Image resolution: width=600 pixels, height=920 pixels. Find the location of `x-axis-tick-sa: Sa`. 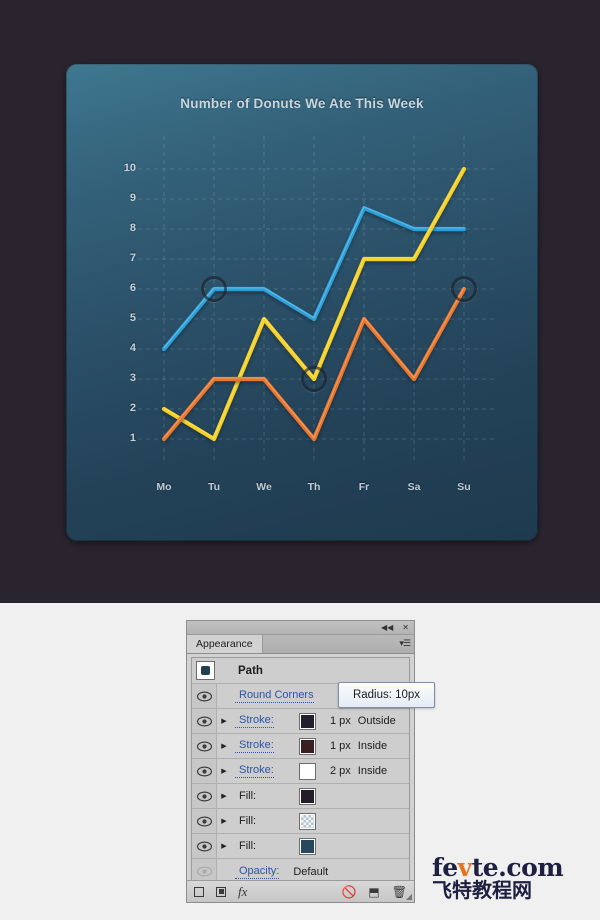

x-axis-tick-sa: Sa is located at coordinates (414, 487).